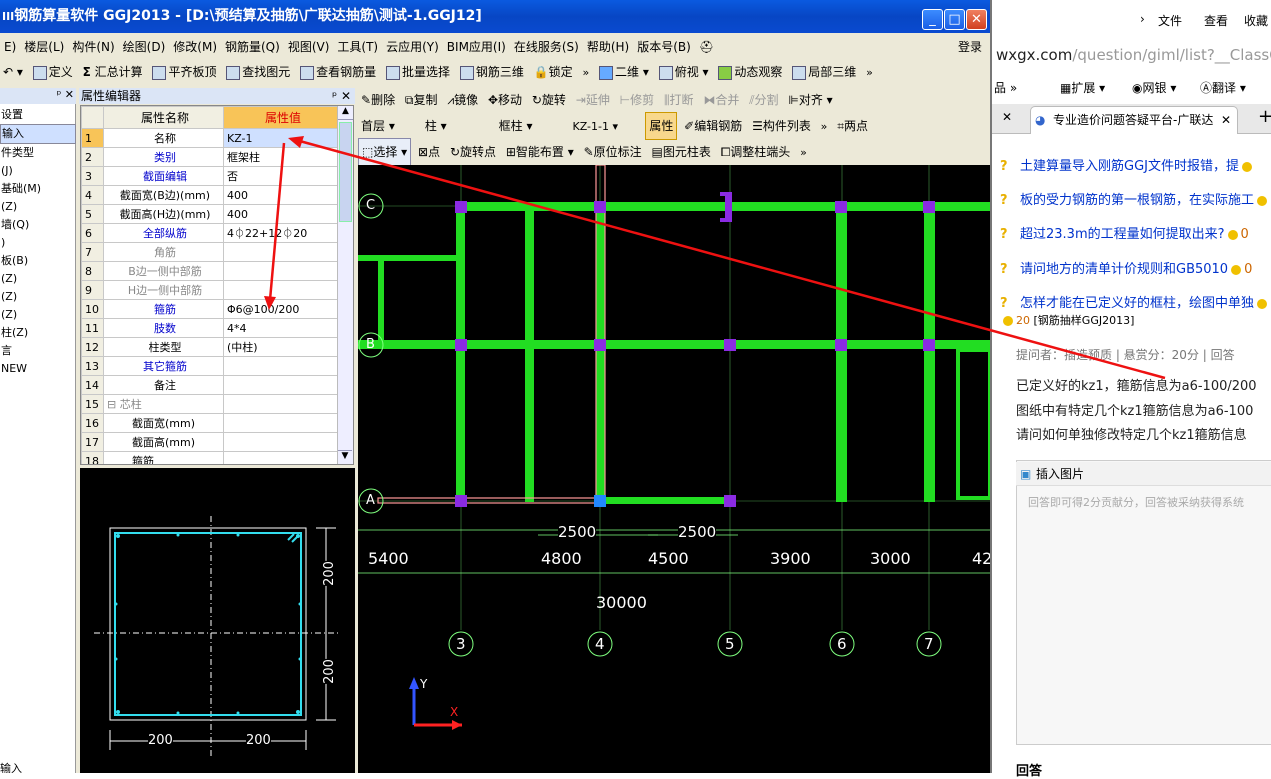 The height and width of the screenshot is (779, 1271). What do you see at coordinates (10, 47) in the screenshot?
I see `menu-item-0: E)` at bounding box center [10, 47].